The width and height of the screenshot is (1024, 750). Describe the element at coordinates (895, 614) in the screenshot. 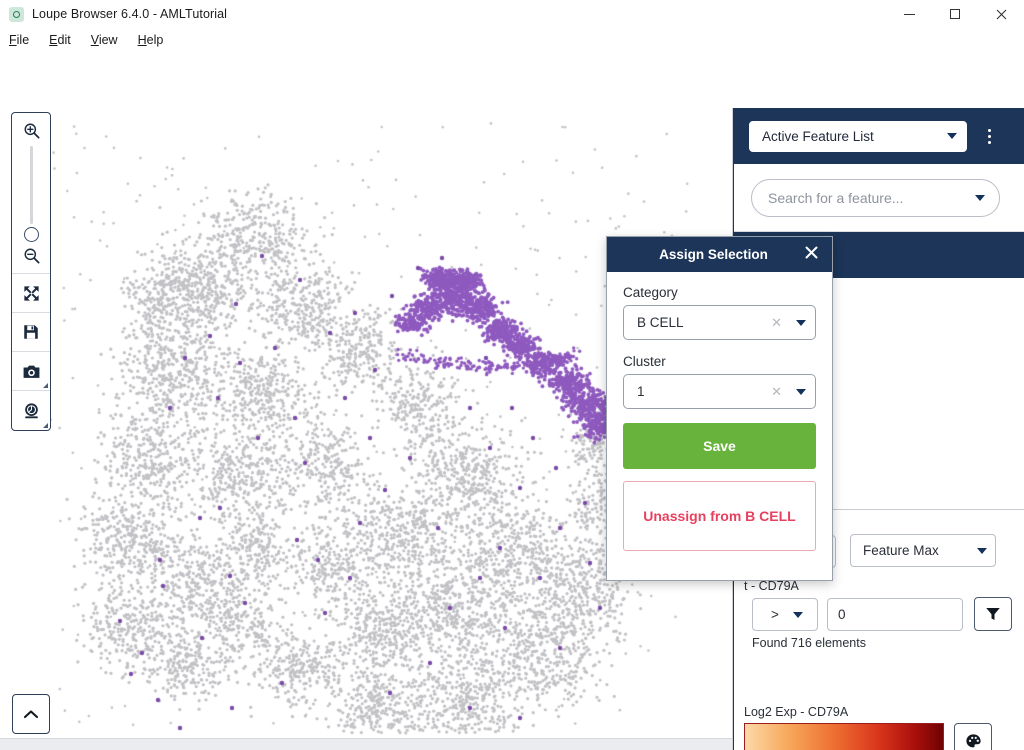

I see `filter-threshold-input: 0` at that location.